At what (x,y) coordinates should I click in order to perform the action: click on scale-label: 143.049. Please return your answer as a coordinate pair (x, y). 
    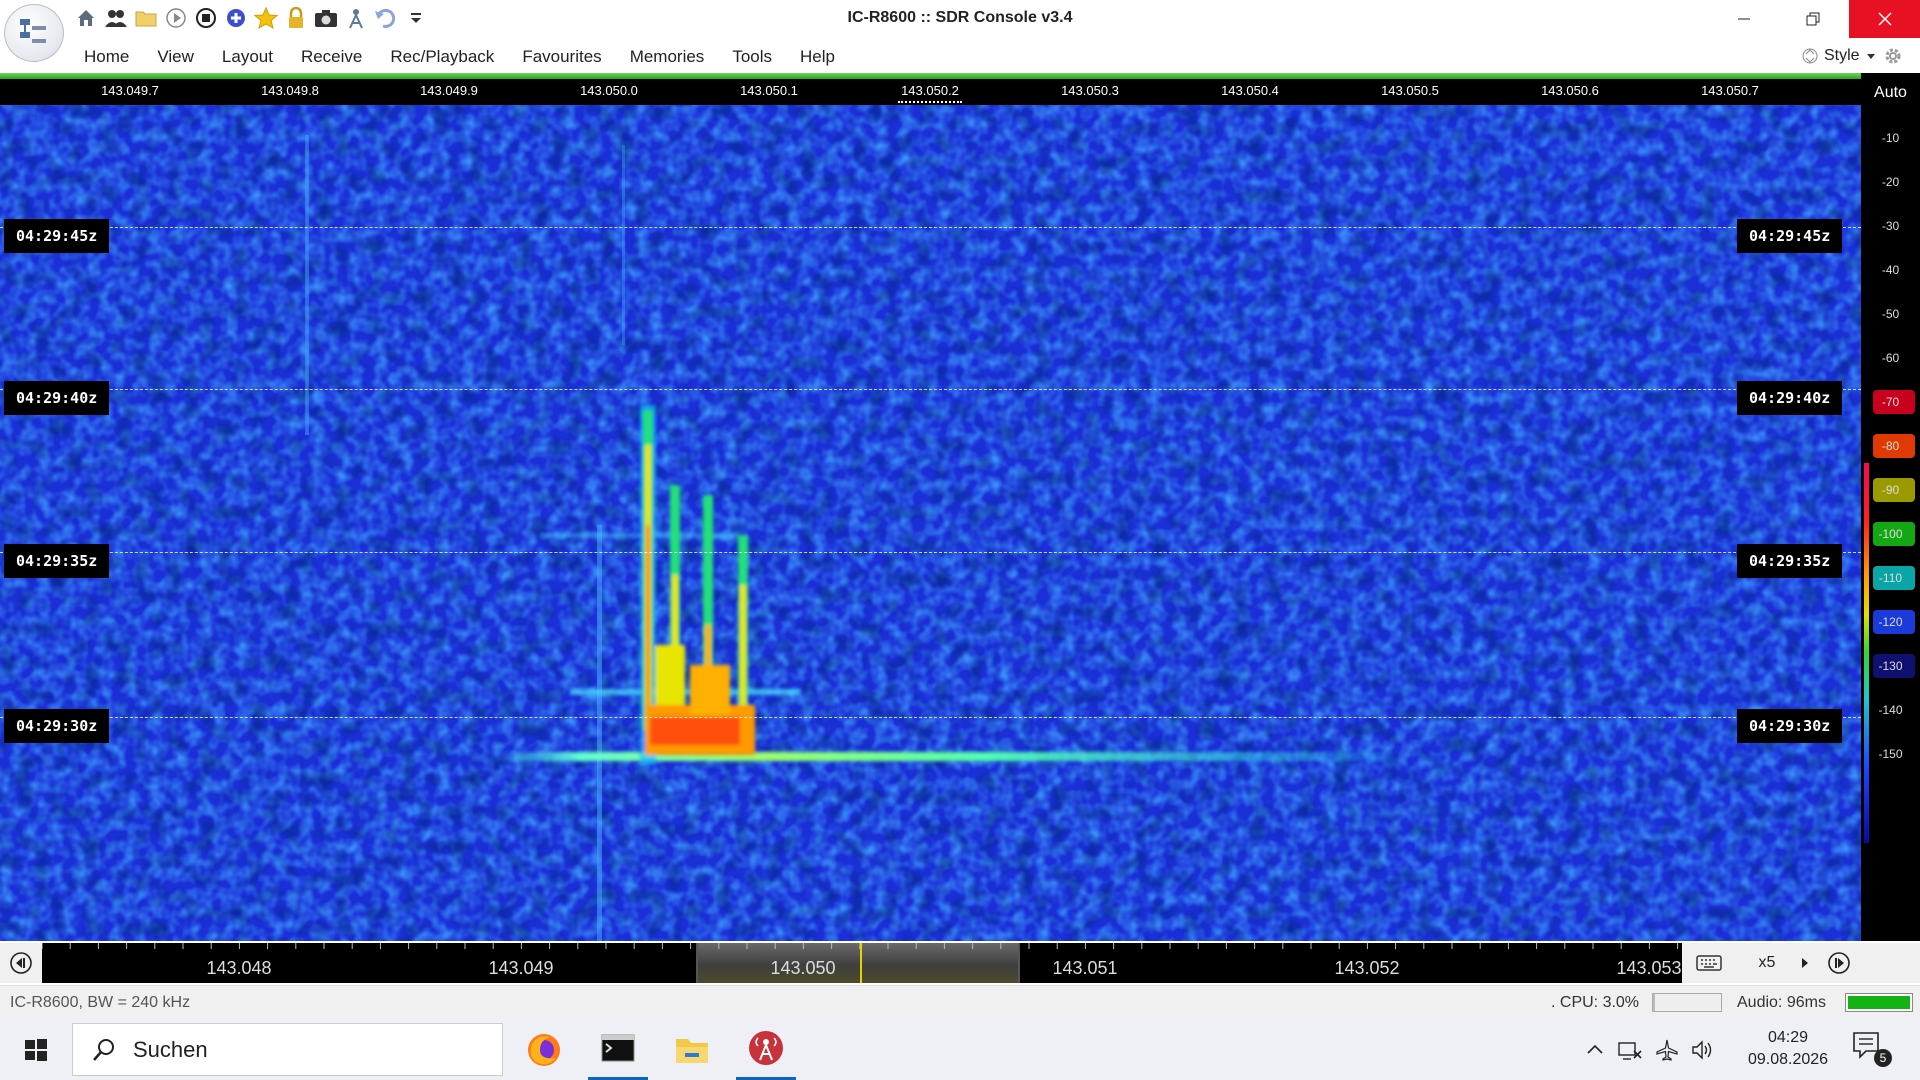
    Looking at the image, I should click on (521, 968).